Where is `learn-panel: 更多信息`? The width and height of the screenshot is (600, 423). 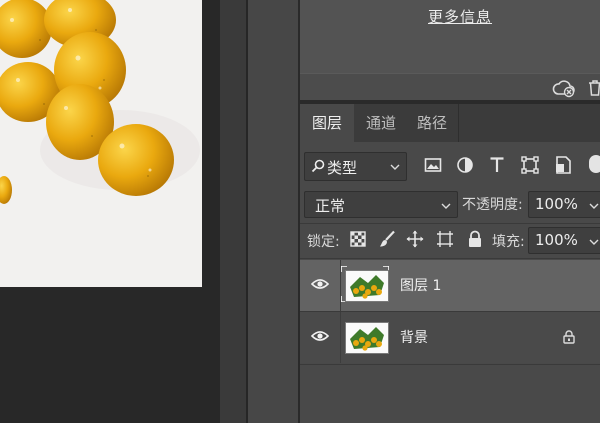
learn-panel: 更多信息 is located at coordinates (450, 50).